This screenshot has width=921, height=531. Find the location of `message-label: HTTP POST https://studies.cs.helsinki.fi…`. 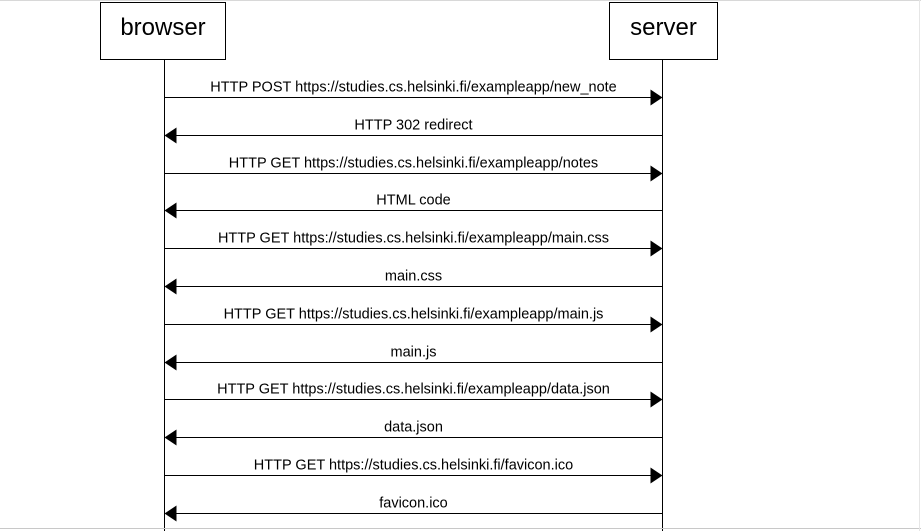

message-label: HTTP POST https://studies.cs.helsinki.fi… is located at coordinates (413, 88).